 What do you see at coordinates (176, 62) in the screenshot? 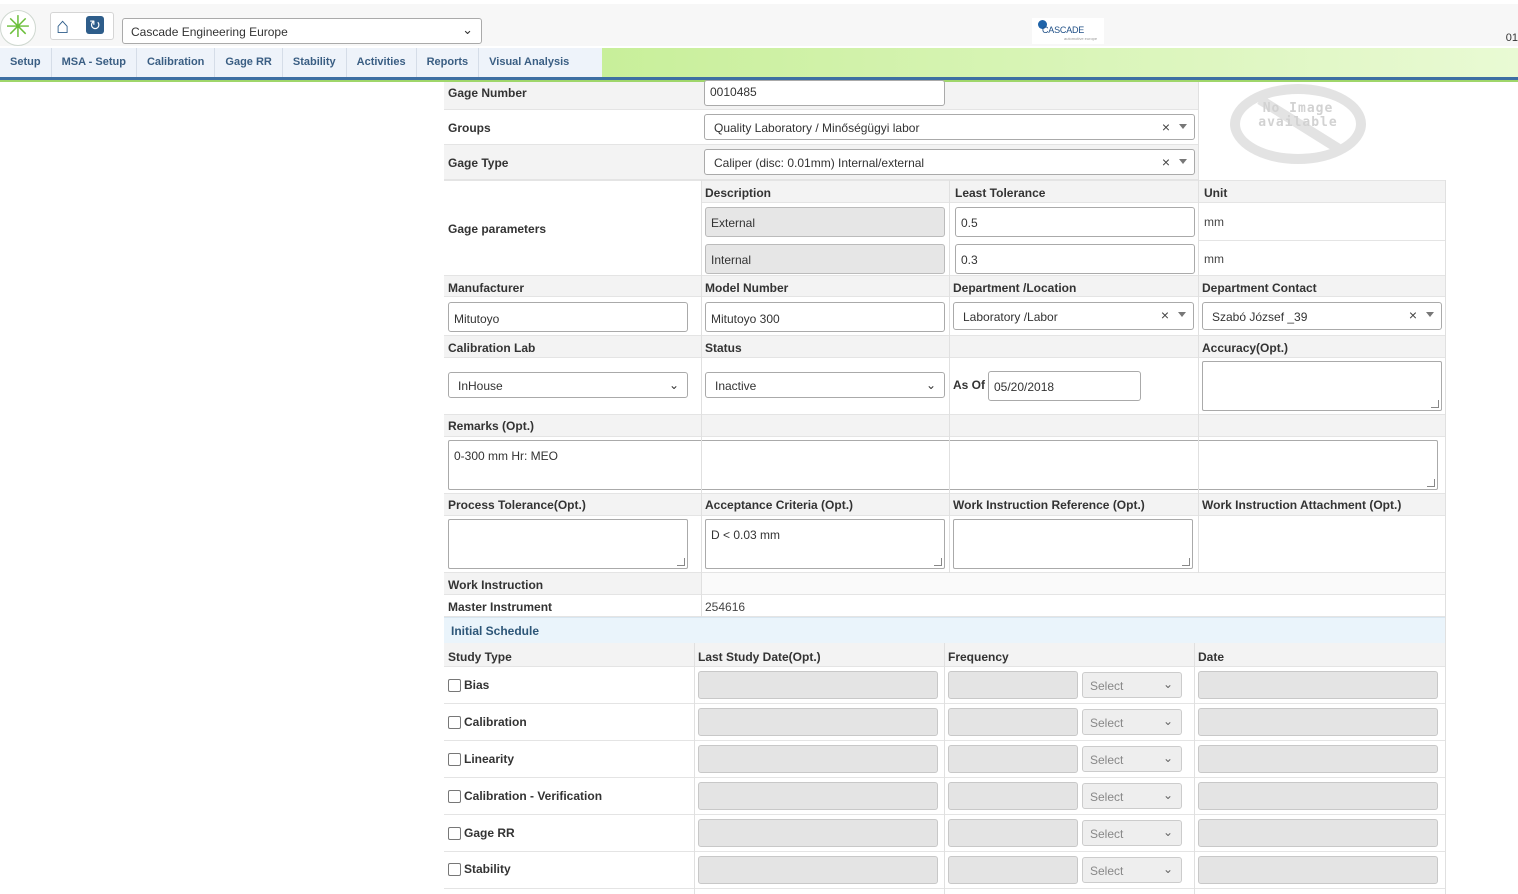
I see `nav-calibration: Calibration` at bounding box center [176, 62].